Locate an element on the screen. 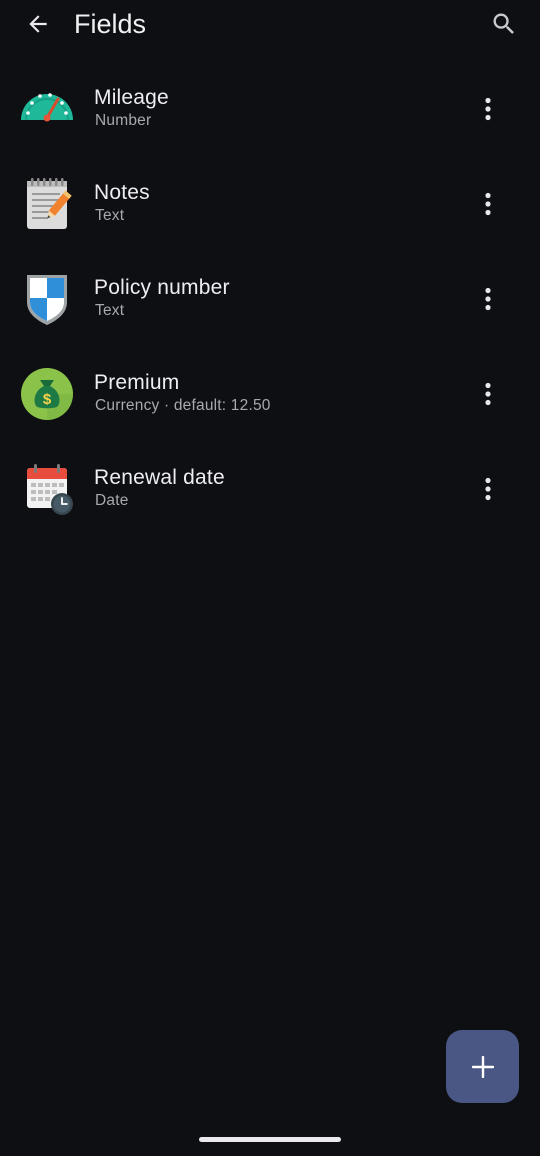  list-item-notes: Notes Text is located at coordinates (270, 203).